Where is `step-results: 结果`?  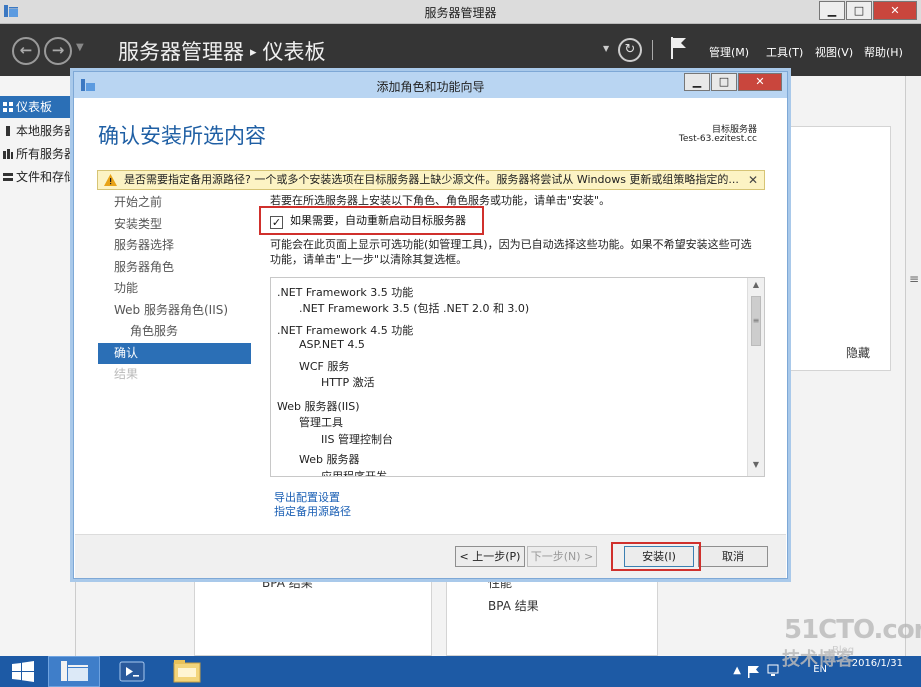 step-results: 结果 is located at coordinates (126, 374).